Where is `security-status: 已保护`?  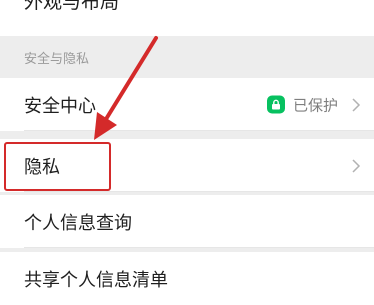
security-status: 已保护 is located at coordinates (302, 104).